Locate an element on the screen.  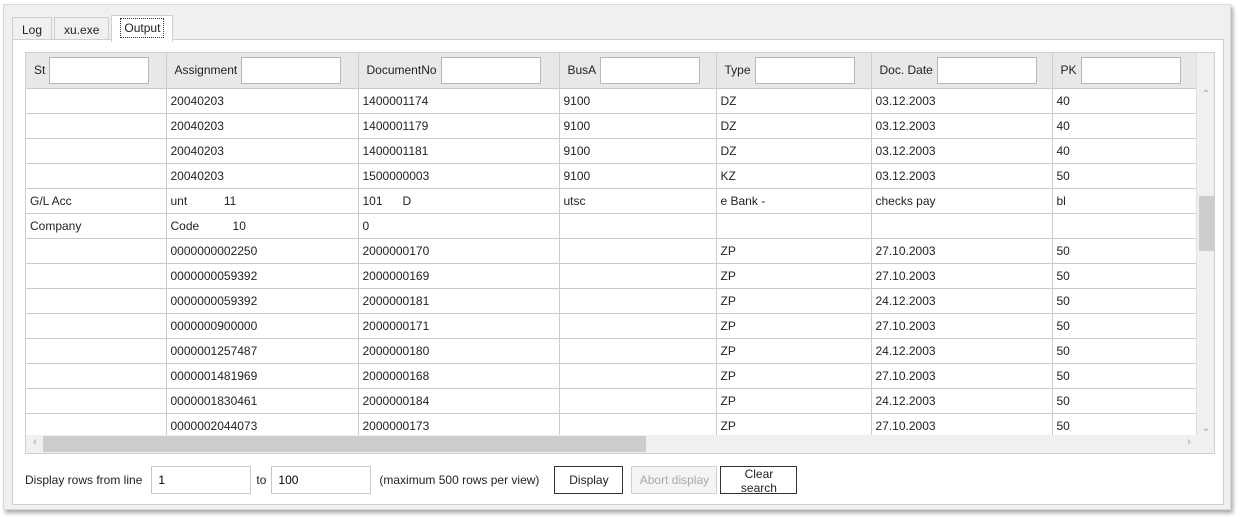
column-header-type: Type is located at coordinates (794, 71).